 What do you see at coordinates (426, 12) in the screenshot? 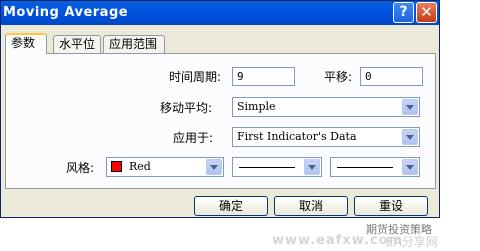
I see `close-button: ✕` at bounding box center [426, 12].